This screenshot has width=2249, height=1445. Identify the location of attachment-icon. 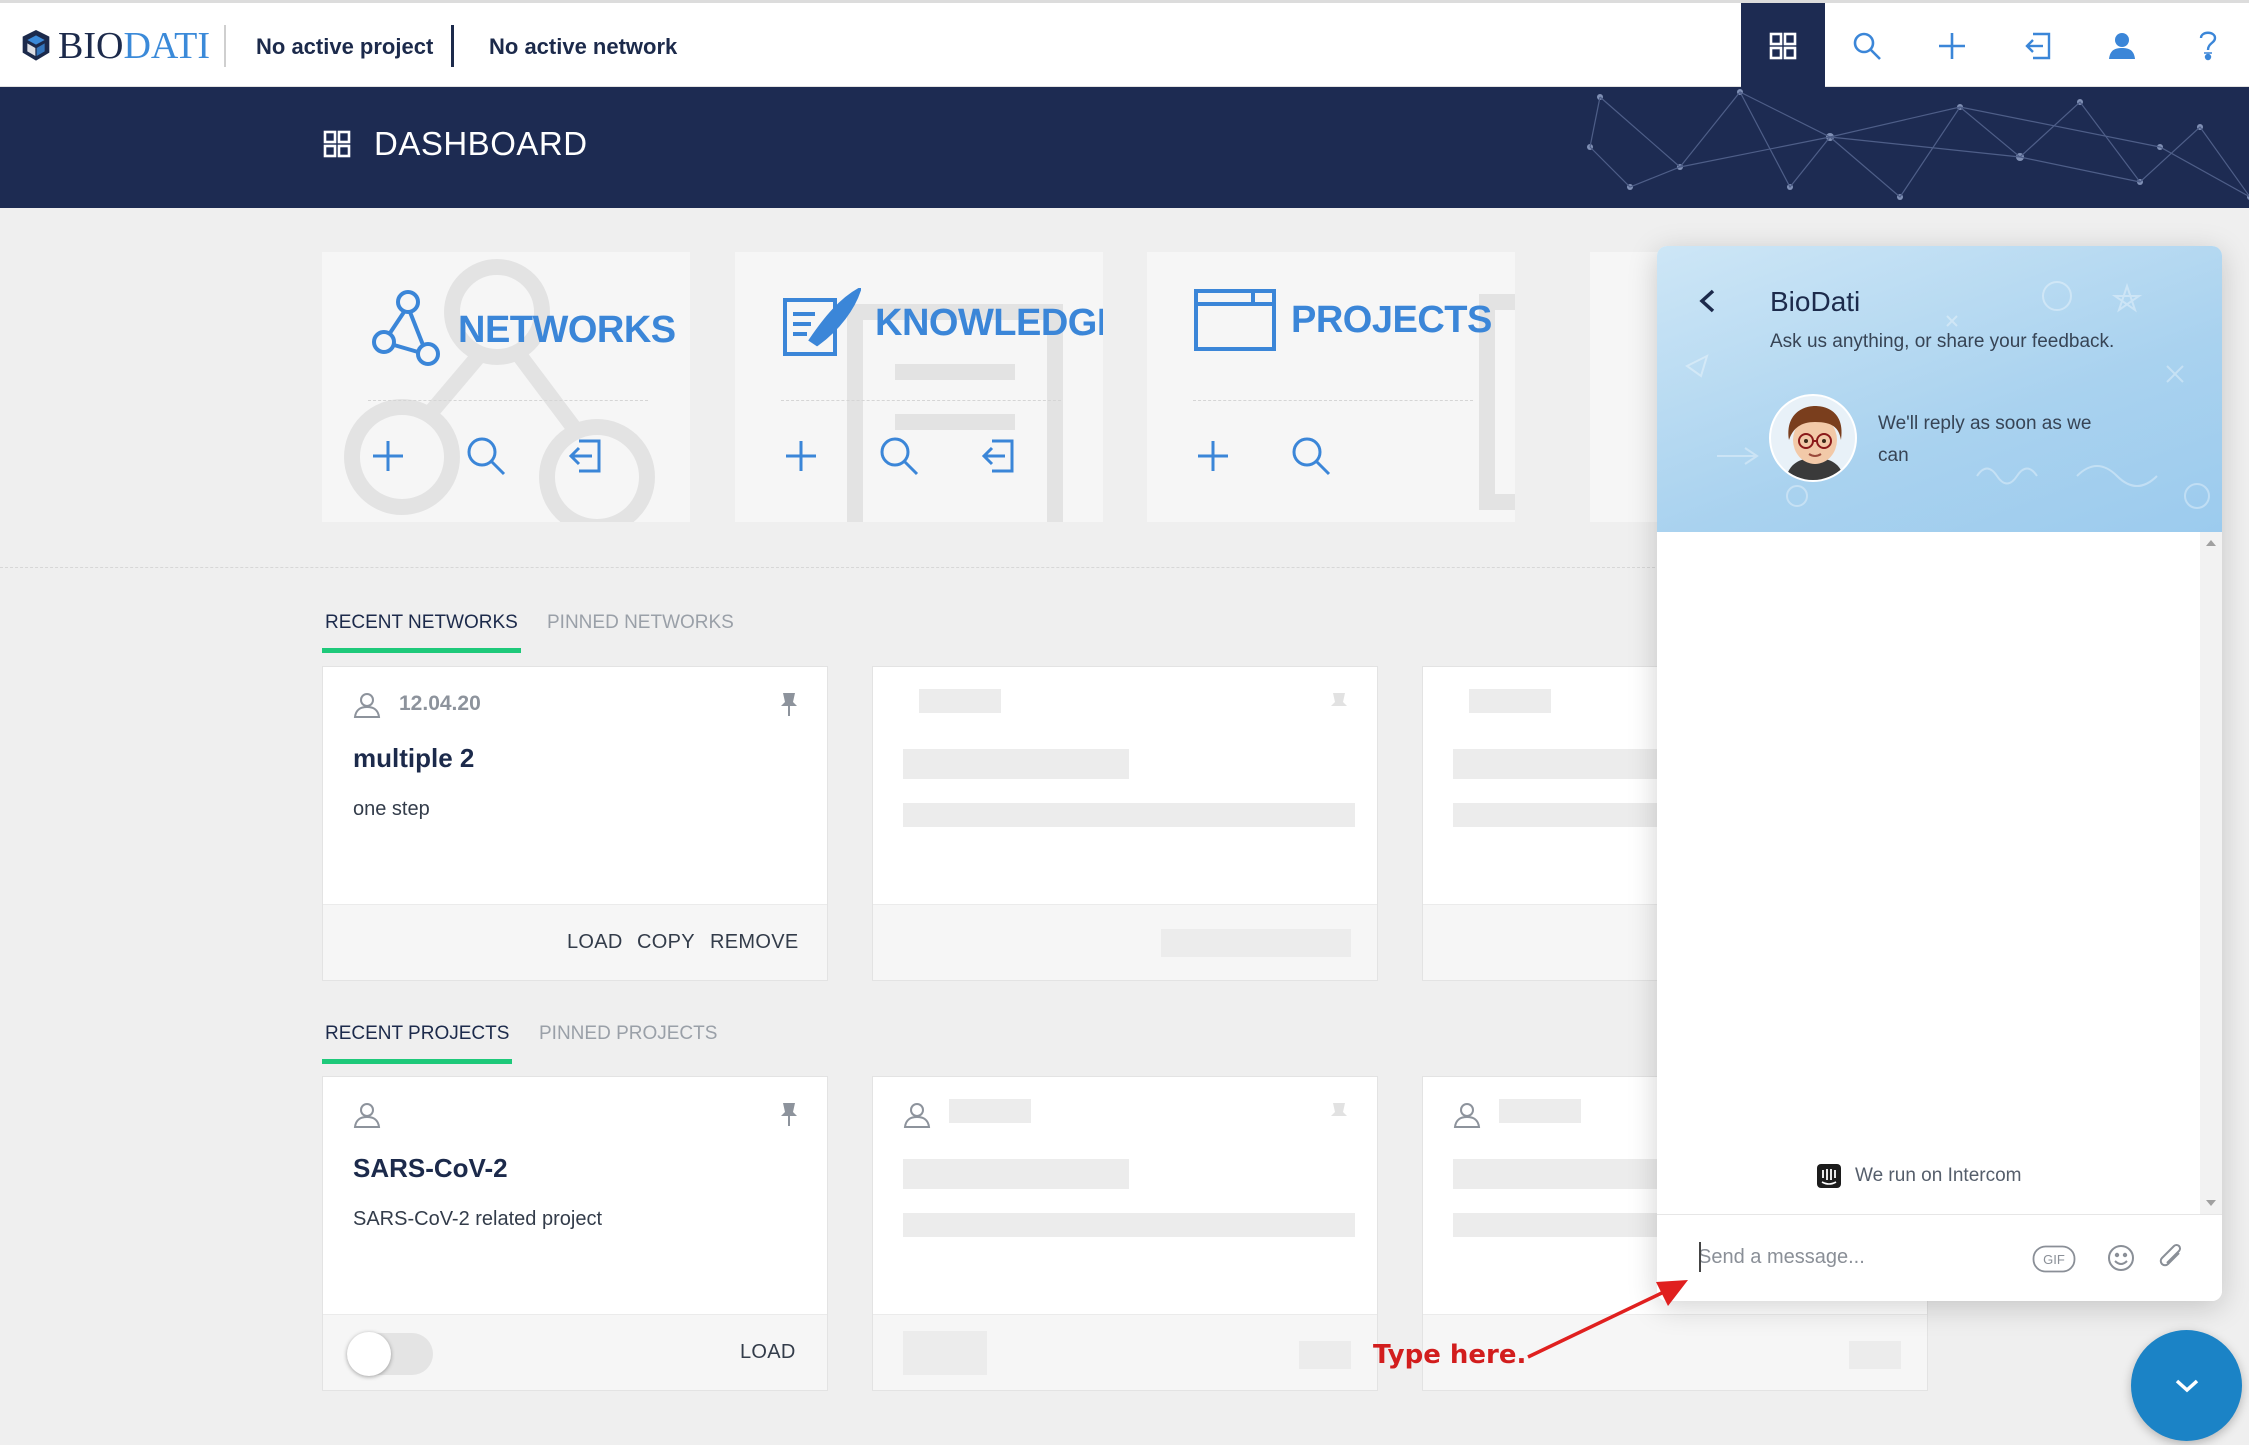
(2172, 1258).